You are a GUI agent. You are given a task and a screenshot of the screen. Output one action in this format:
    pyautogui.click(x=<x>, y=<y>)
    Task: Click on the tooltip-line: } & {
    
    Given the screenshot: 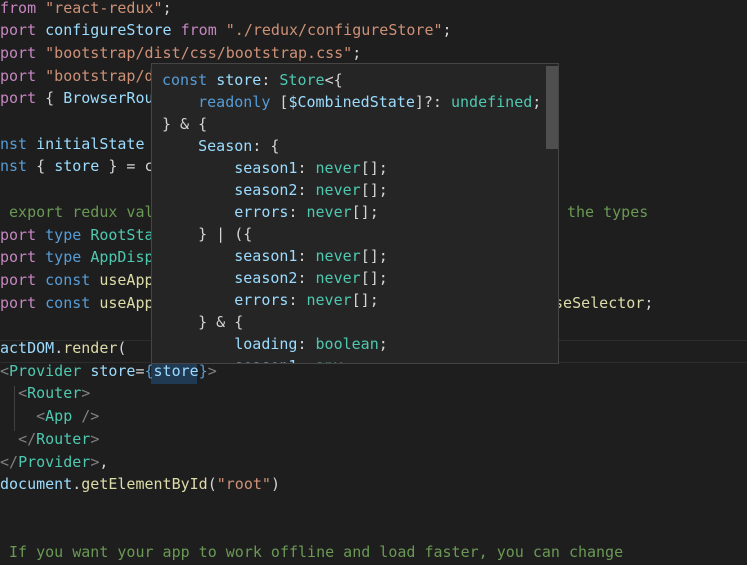 What is the action you would take?
    pyautogui.click(x=202, y=322)
    